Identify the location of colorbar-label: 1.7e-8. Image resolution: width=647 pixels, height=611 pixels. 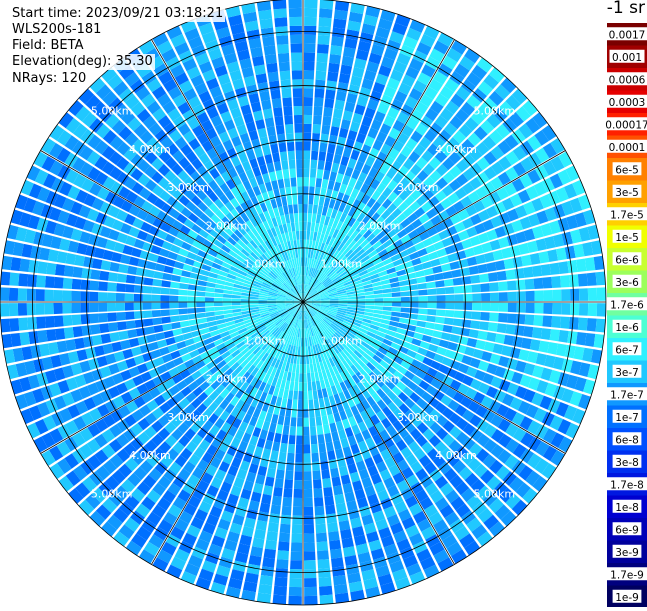
(627, 485).